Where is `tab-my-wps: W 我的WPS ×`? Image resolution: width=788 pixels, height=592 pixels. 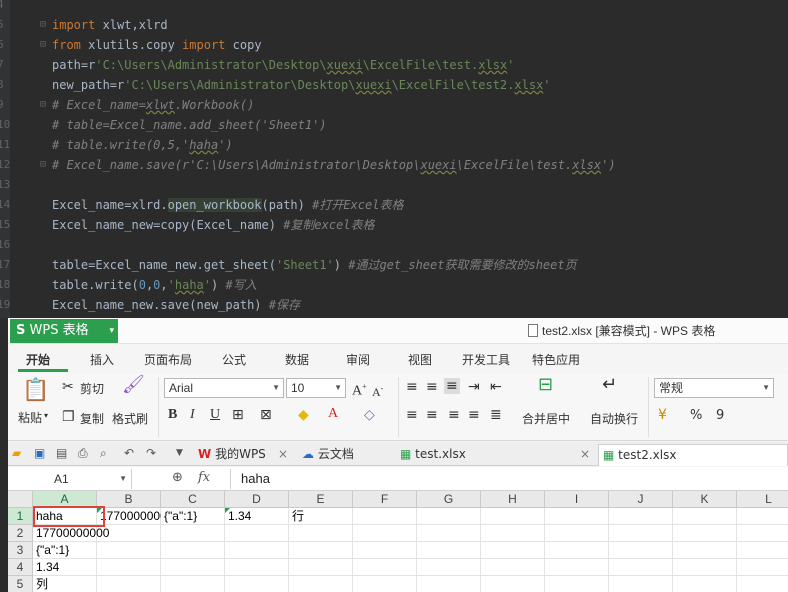 tab-my-wps: W 我的WPS × is located at coordinates (244, 455).